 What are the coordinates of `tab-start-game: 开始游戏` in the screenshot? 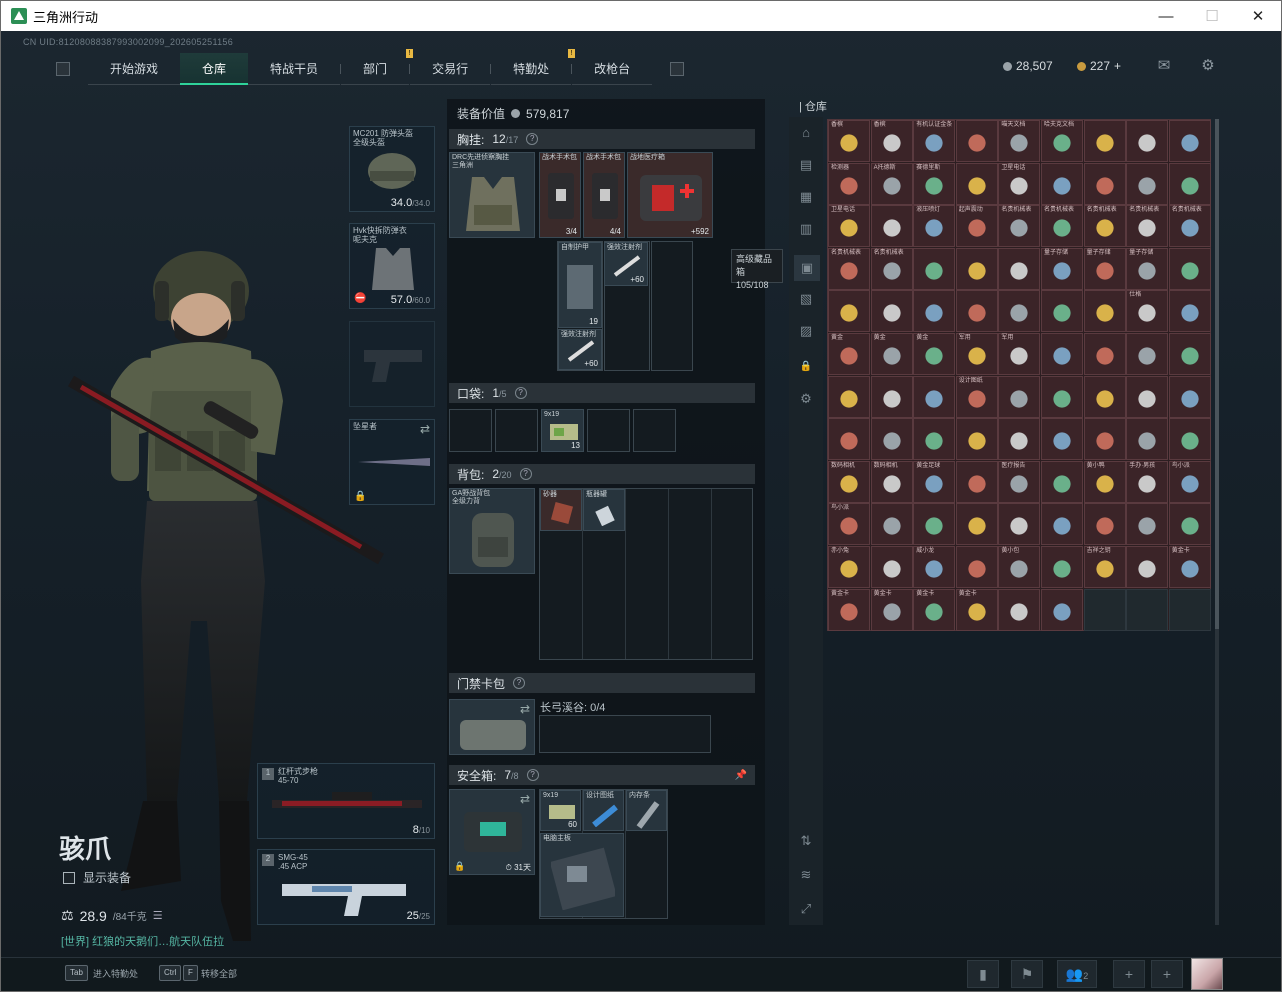 It's located at (134, 69).